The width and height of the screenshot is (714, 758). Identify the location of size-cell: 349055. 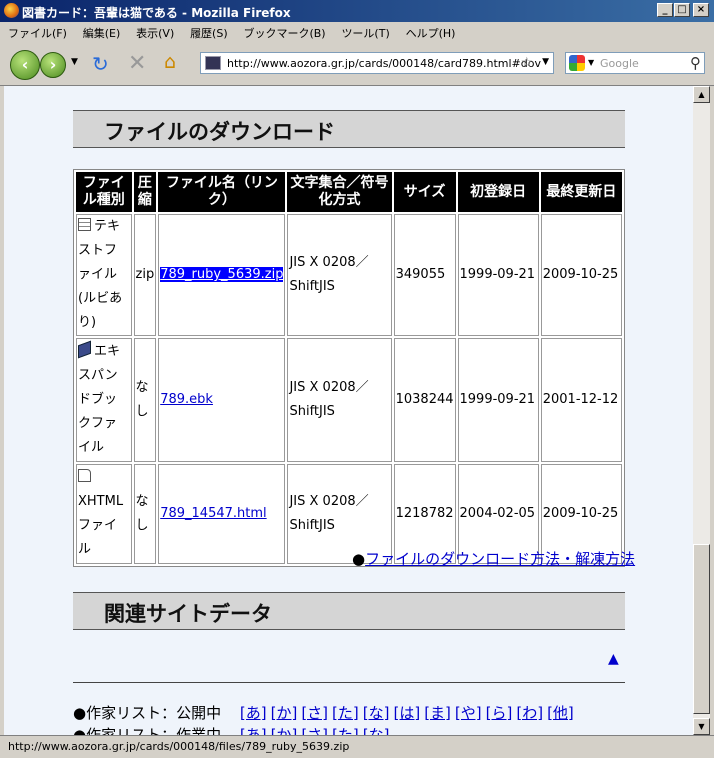
(424, 275).